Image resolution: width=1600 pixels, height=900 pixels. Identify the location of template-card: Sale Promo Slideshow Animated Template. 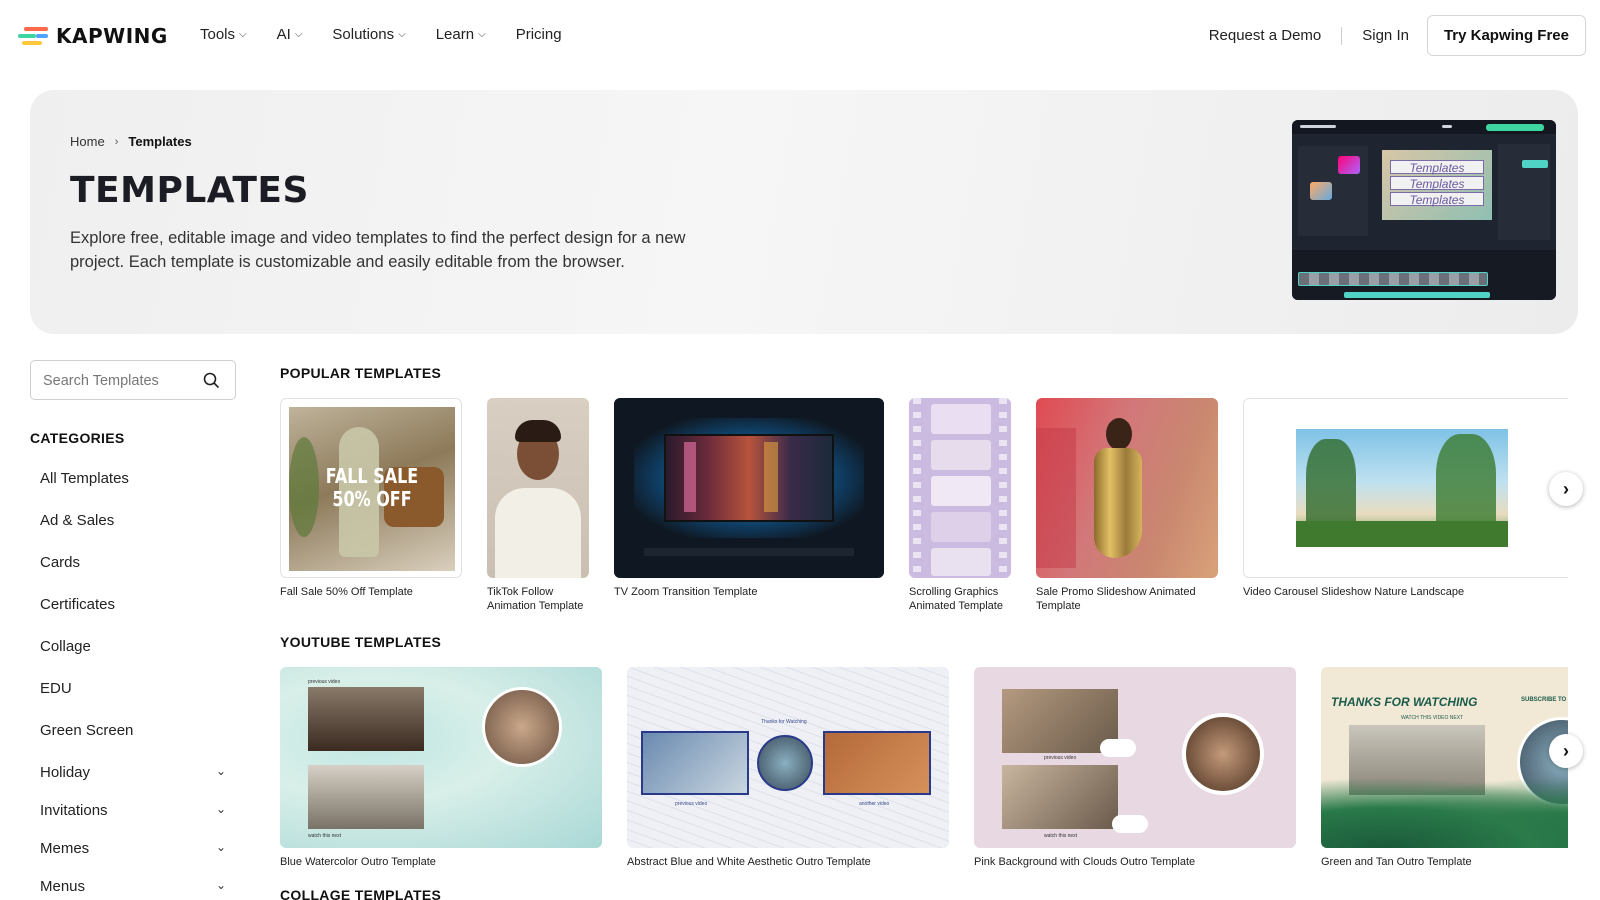
(1127, 505).